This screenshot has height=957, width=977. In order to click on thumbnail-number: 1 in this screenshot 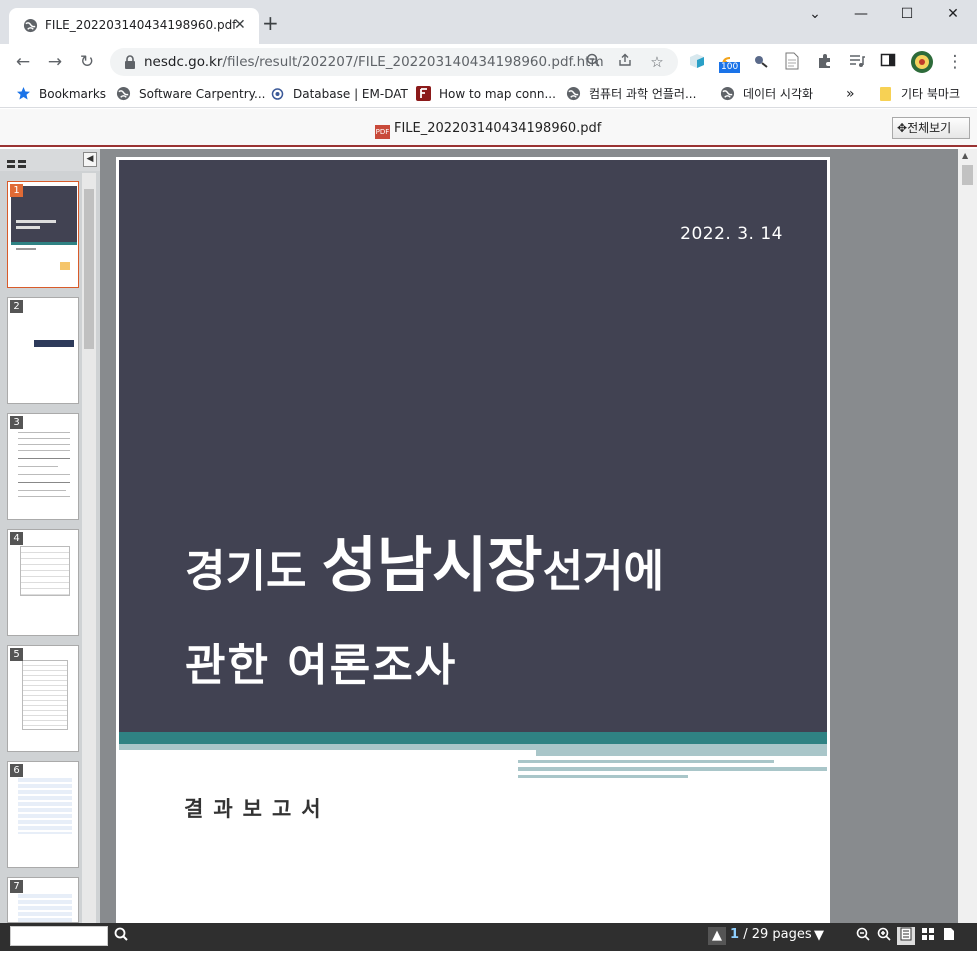, I will do `click(16, 190)`.